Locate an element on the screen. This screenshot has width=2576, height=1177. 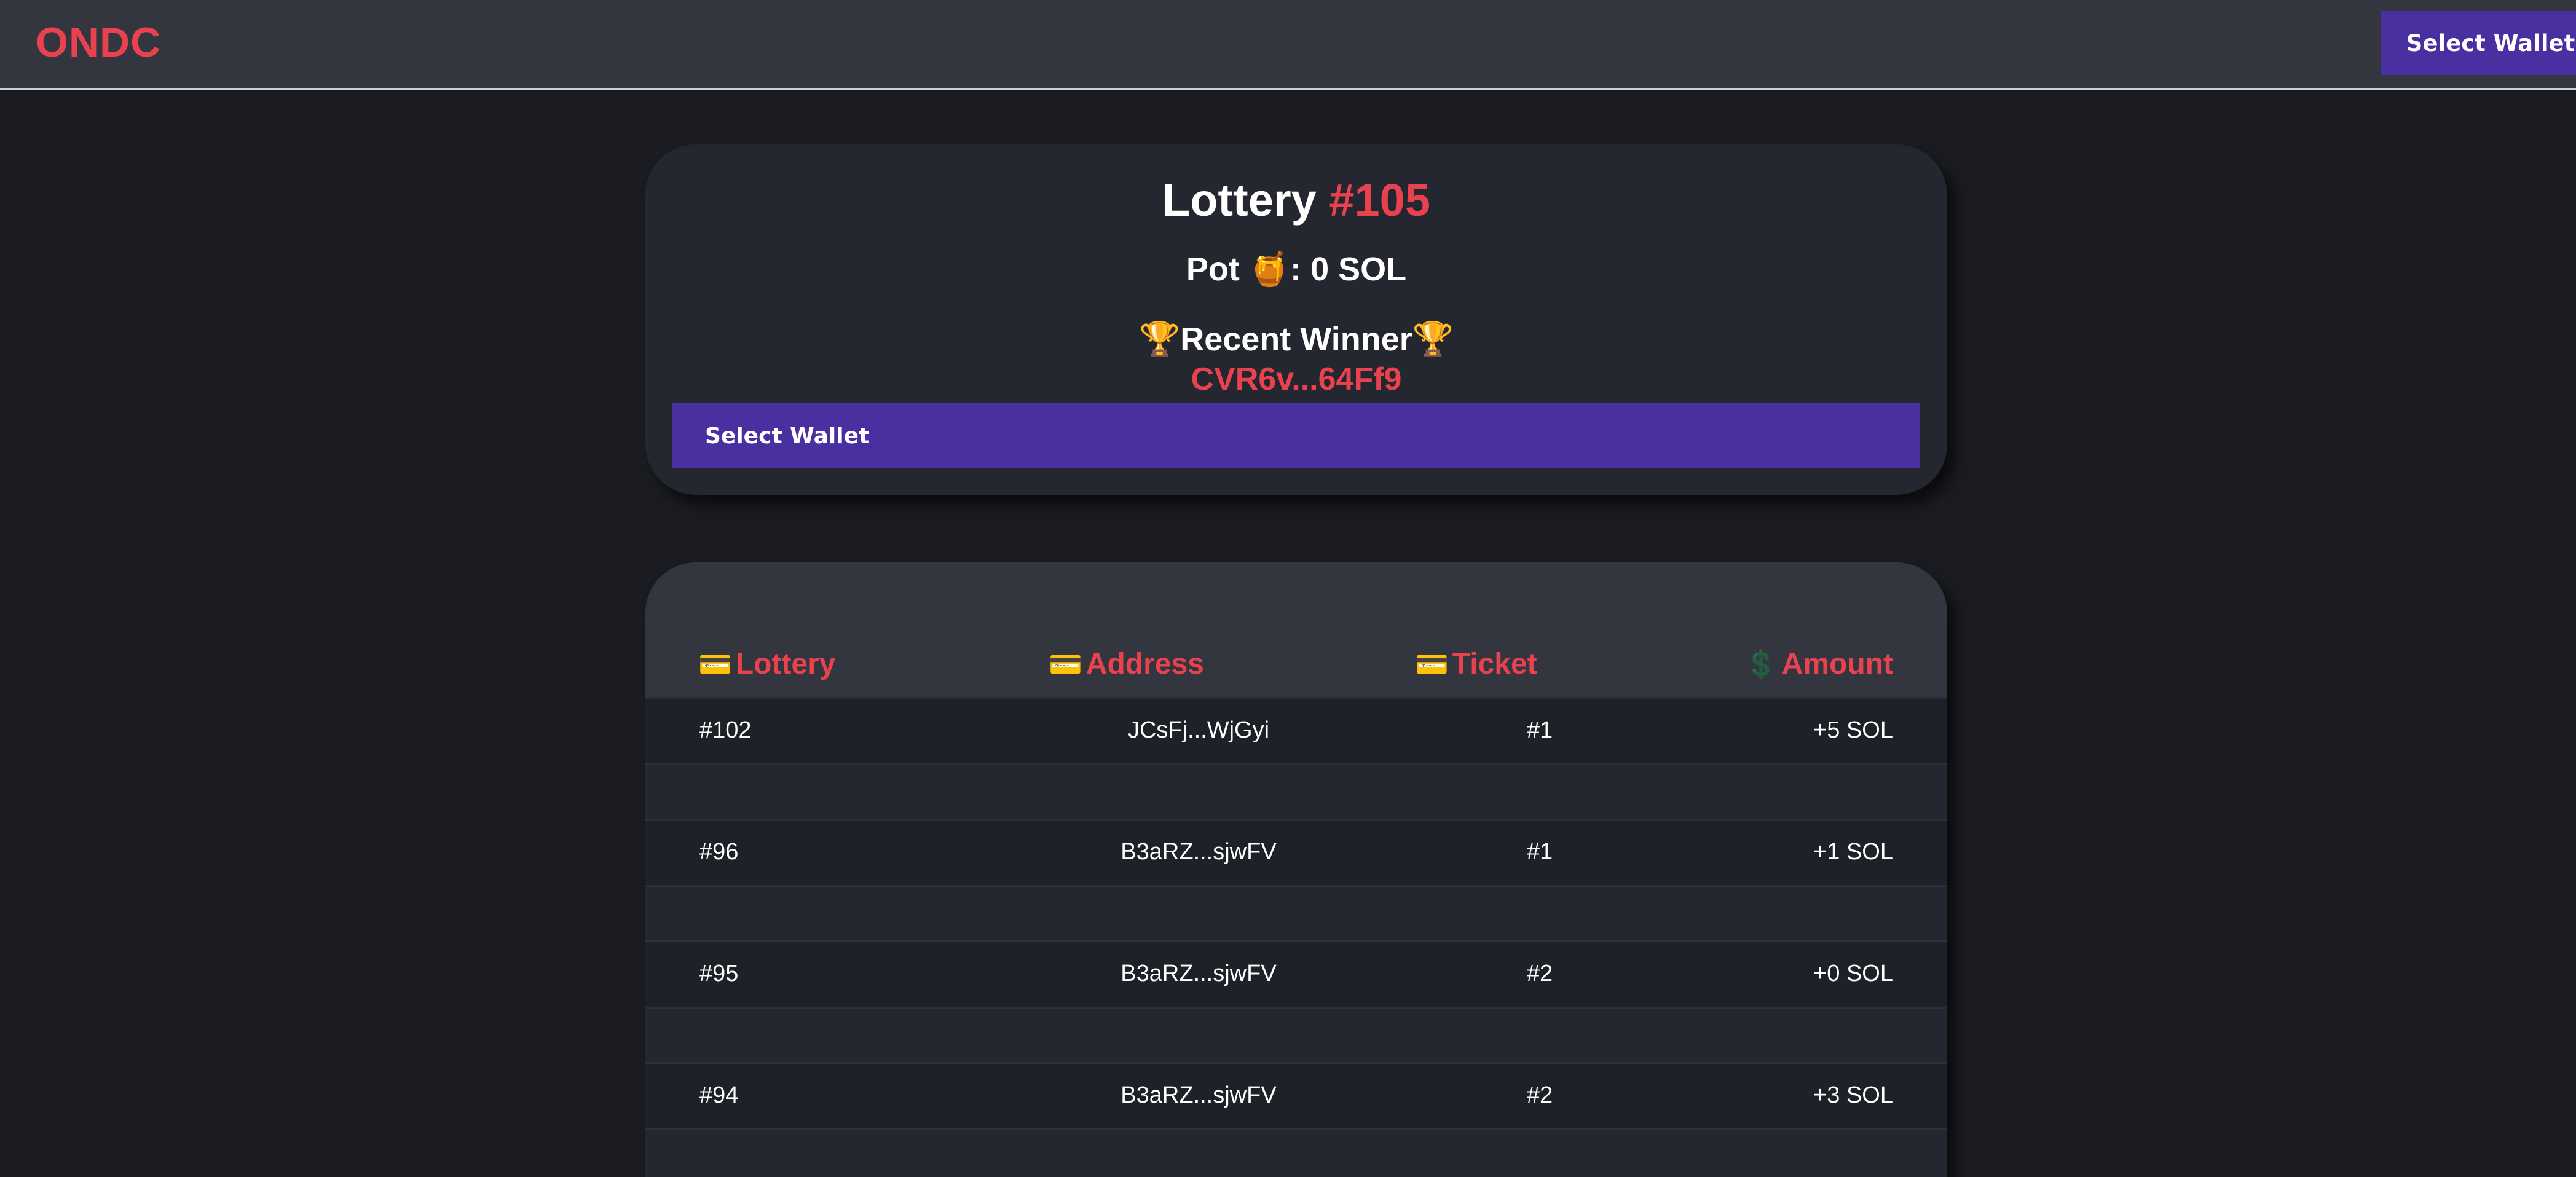
column-header-label: Ticket is located at coordinates (1495, 664).